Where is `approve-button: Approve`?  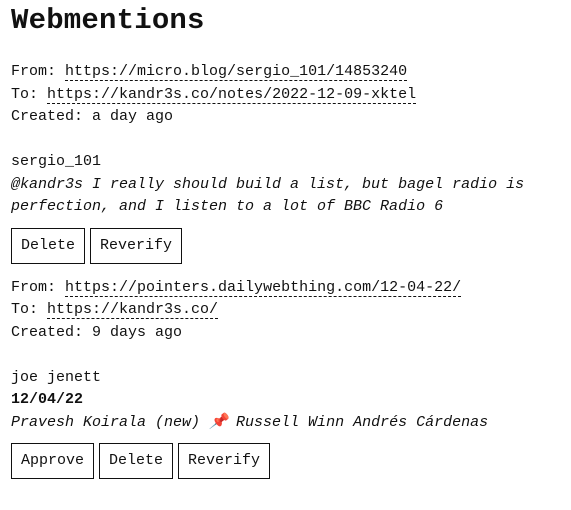 approve-button: Approve is located at coordinates (53, 461).